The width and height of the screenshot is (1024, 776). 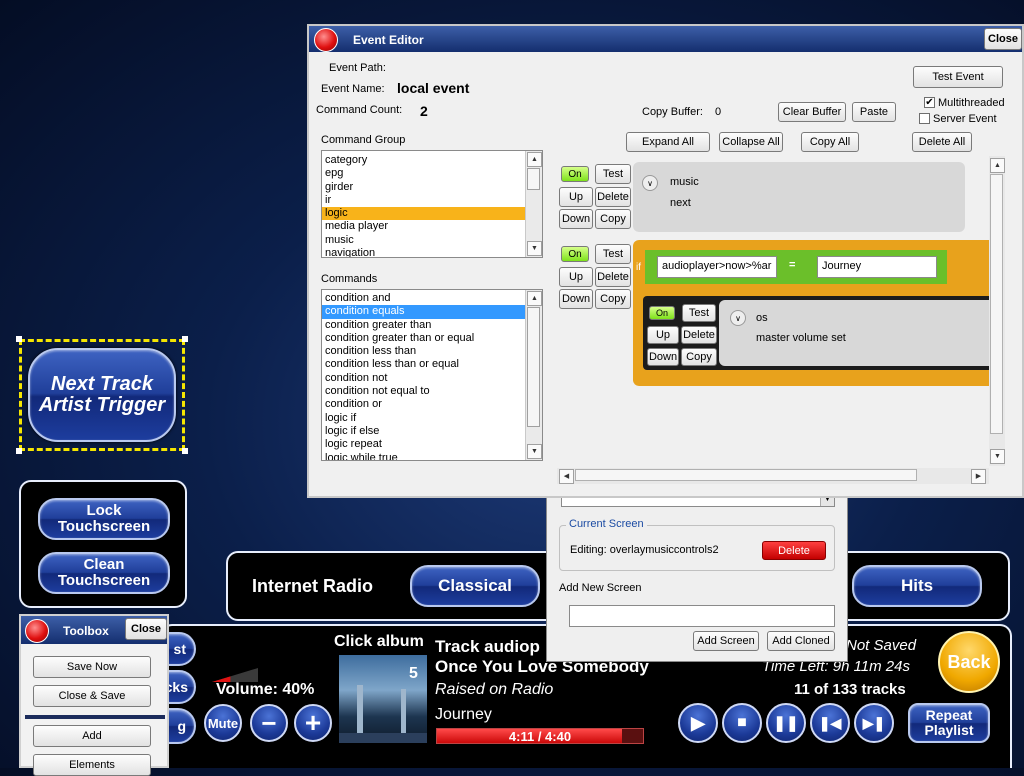 What do you see at coordinates (424, 364) in the screenshot?
I see `command-item: condition less than or equal` at bounding box center [424, 364].